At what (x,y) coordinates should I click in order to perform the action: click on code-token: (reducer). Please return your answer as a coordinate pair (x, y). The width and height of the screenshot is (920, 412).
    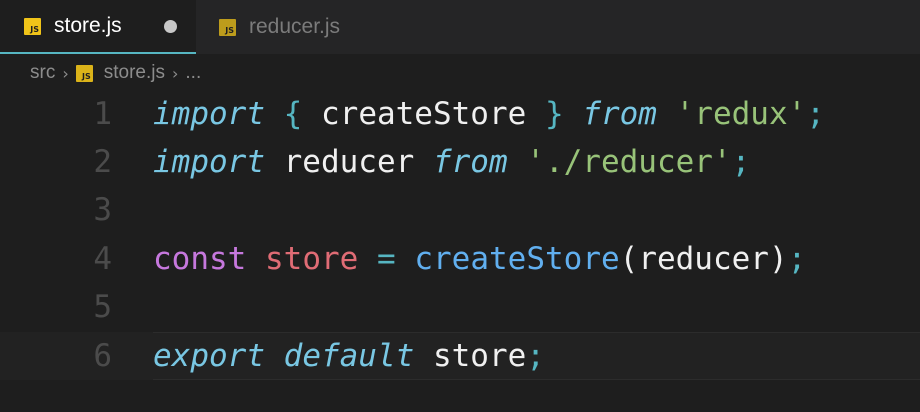
    Looking at the image, I should click on (703, 259).